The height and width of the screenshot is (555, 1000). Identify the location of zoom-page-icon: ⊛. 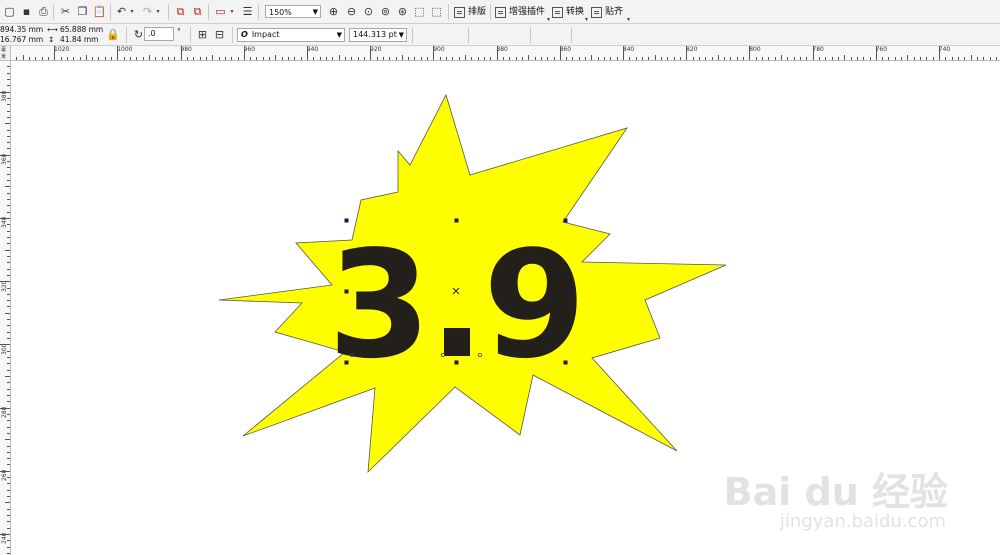
(402, 11).